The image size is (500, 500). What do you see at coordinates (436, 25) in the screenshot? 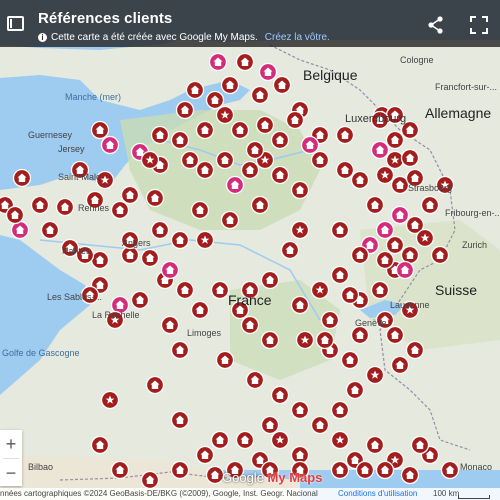
I see `share-button` at bounding box center [436, 25].